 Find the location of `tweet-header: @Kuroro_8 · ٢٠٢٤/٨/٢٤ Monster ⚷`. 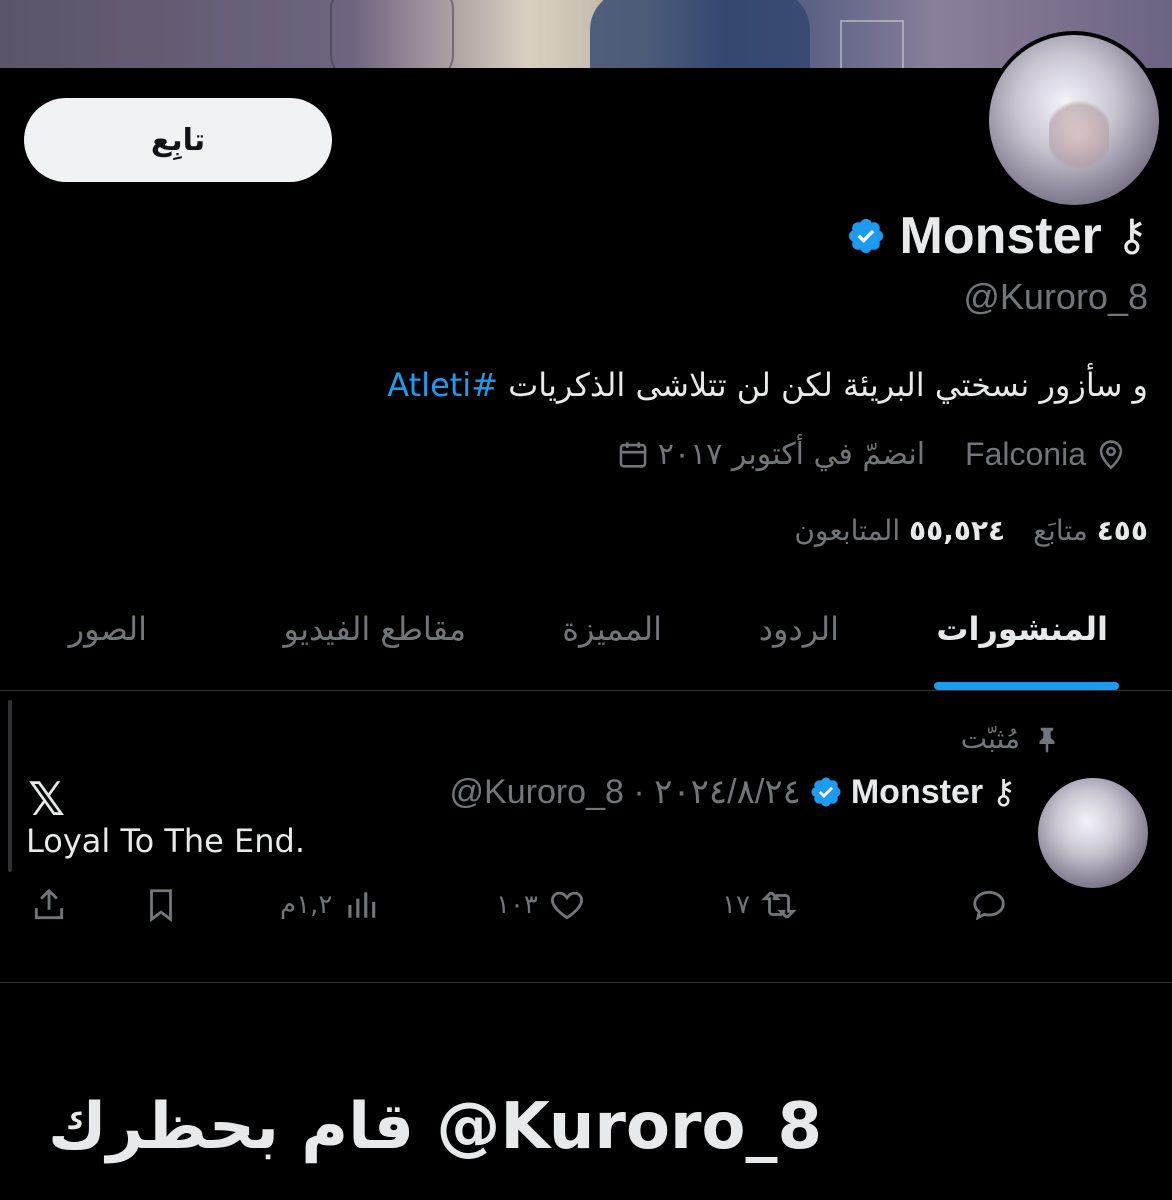

tweet-header: @Kuroro_8 · ٢٠٢٤/٨/٢٤ Monster ⚷ is located at coordinates (733, 792).